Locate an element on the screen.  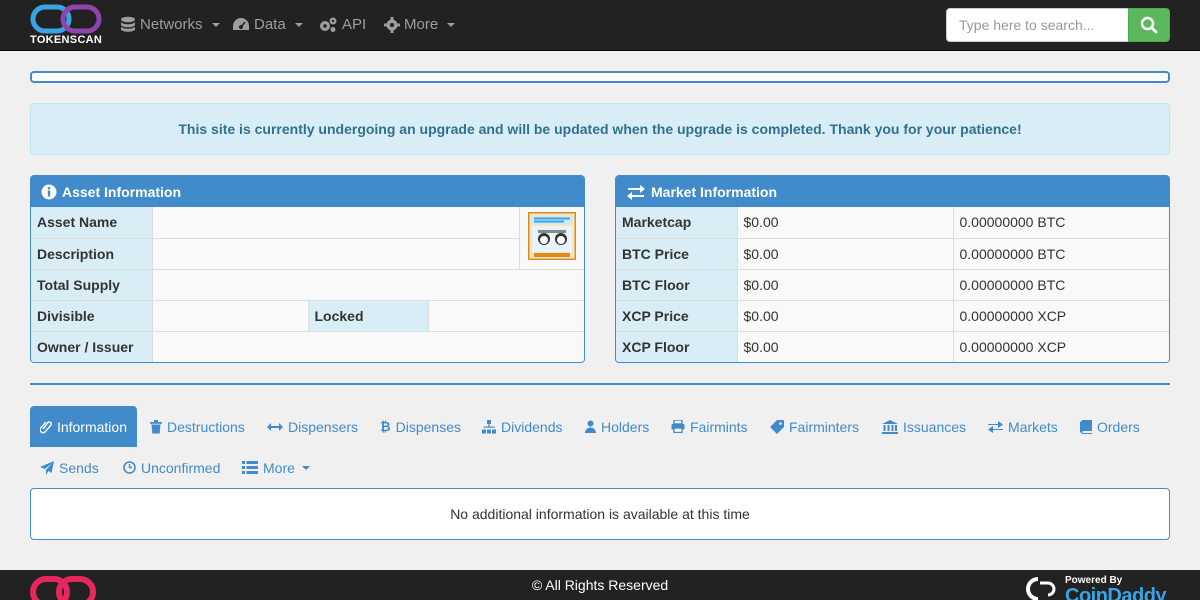
nav-api: API is located at coordinates (342, 25).